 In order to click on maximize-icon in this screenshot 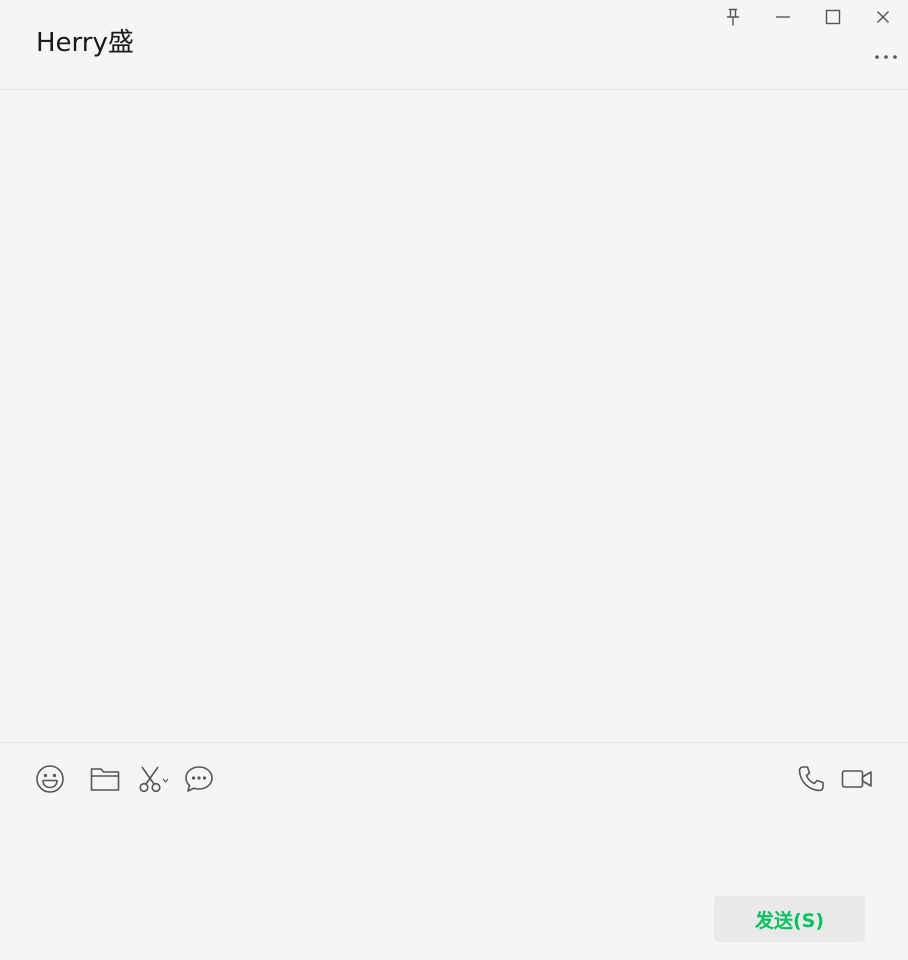, I will do `click(833, 17)`.